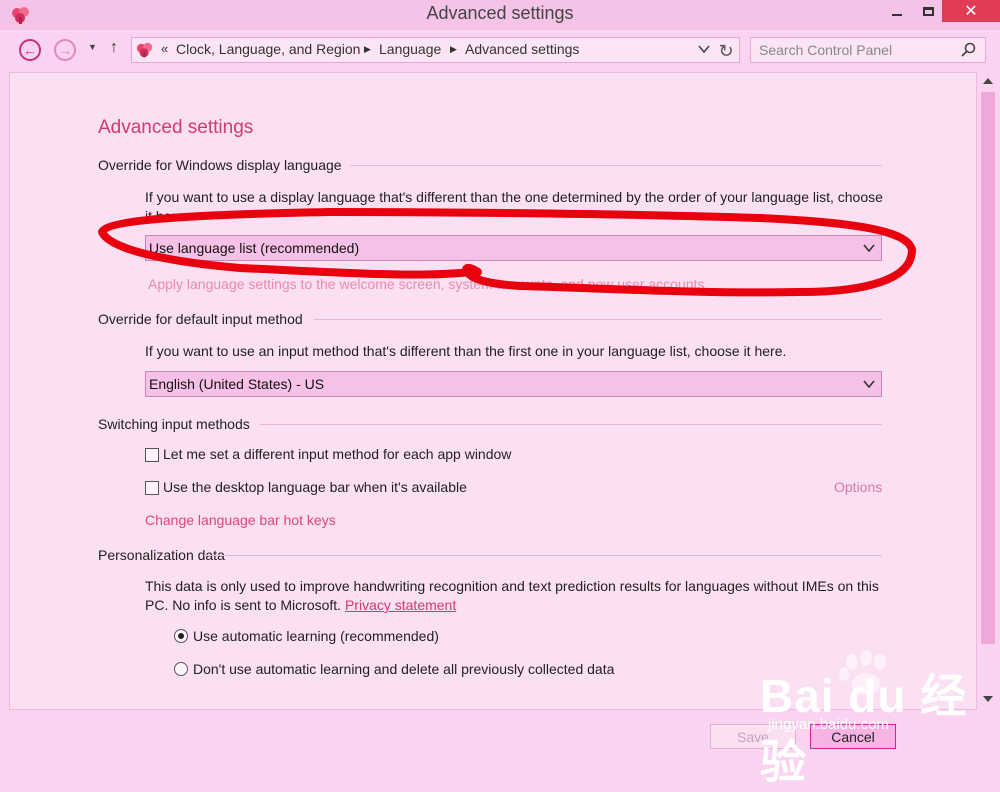 This screenshot has height=792, width=1000. Describe the element at coordinates (254, 248) in the screenshot. I see `display-language-selected: Use language list (recommended)` at that location.